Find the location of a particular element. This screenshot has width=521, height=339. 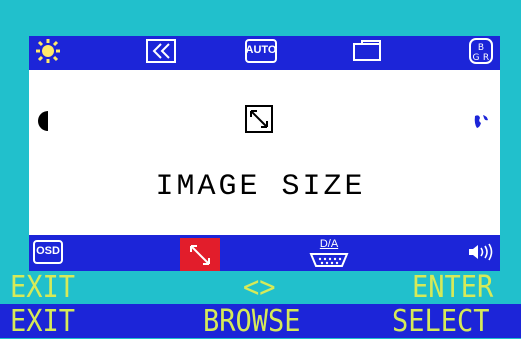

rgb-color-icon: B G R is located at coordinates (481, 51).